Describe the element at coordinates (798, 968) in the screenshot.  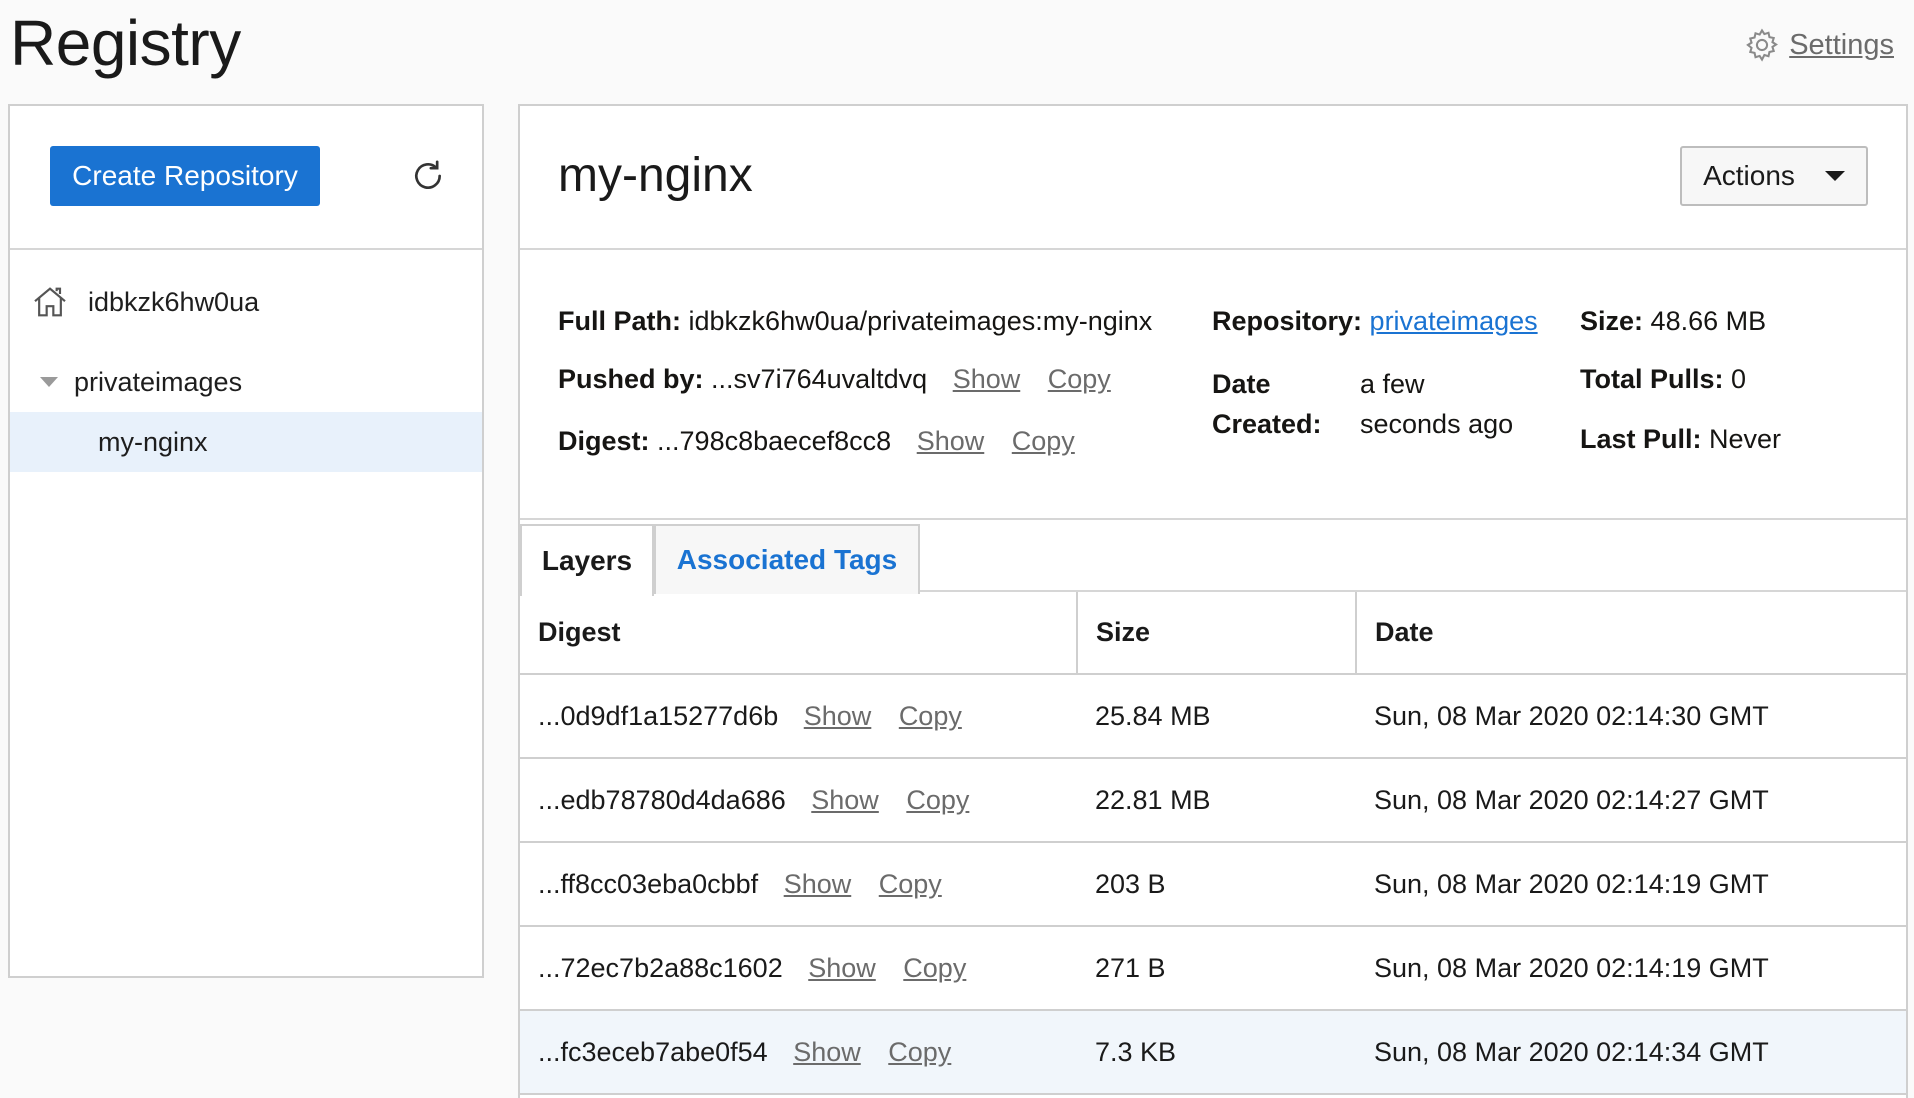
I see `layer-digest-cell: ...72ec7b2a88c1602 Show Copy` at that location.